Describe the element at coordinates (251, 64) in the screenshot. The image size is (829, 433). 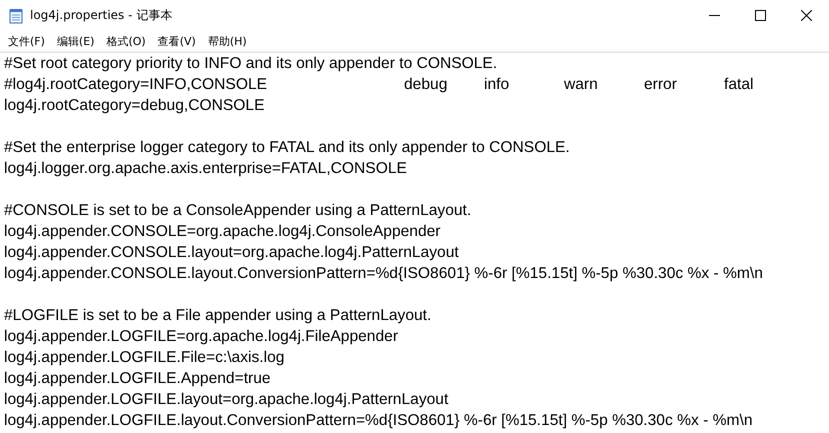
I see `code-line: #Set root category priority to INFO and its only appender to CONSOLE.` at that location.